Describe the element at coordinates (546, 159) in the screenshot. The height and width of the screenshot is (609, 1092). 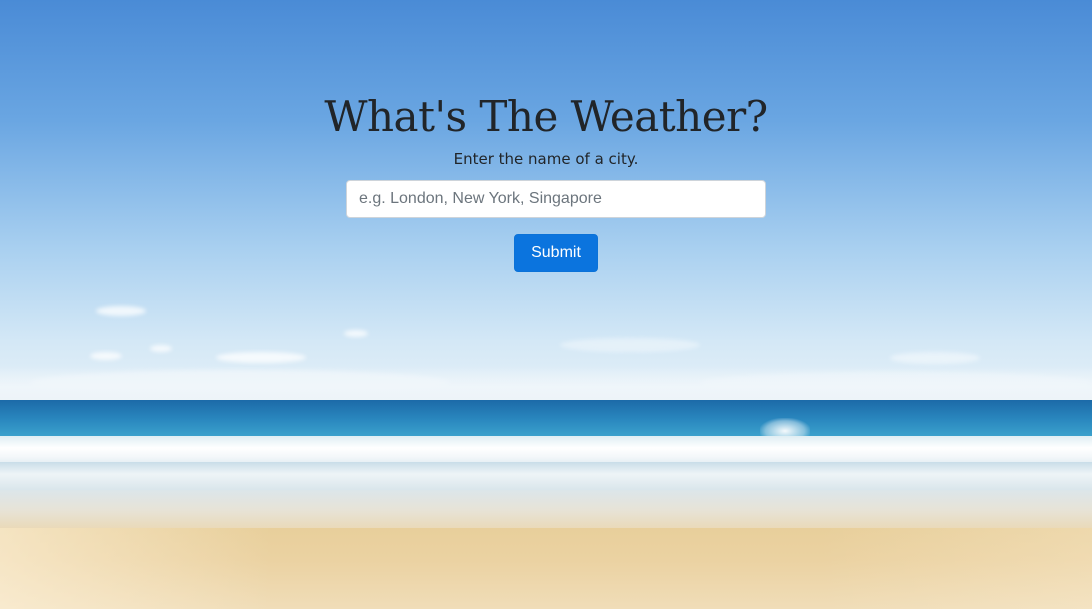
I see `page-subtitle: Enter the name of a city.` at that location.